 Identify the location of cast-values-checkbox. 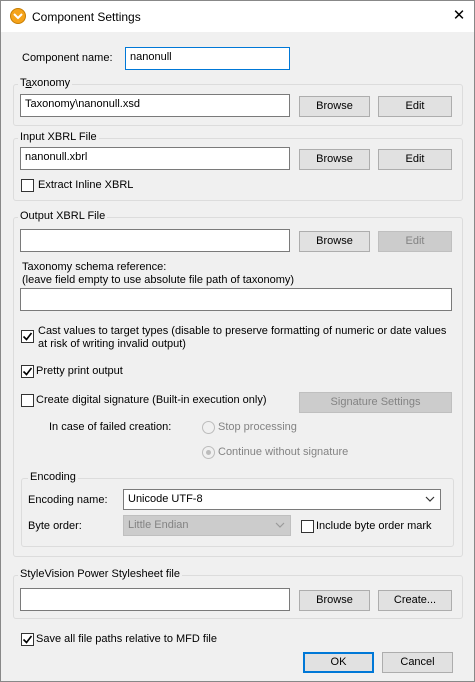
(27, 336).